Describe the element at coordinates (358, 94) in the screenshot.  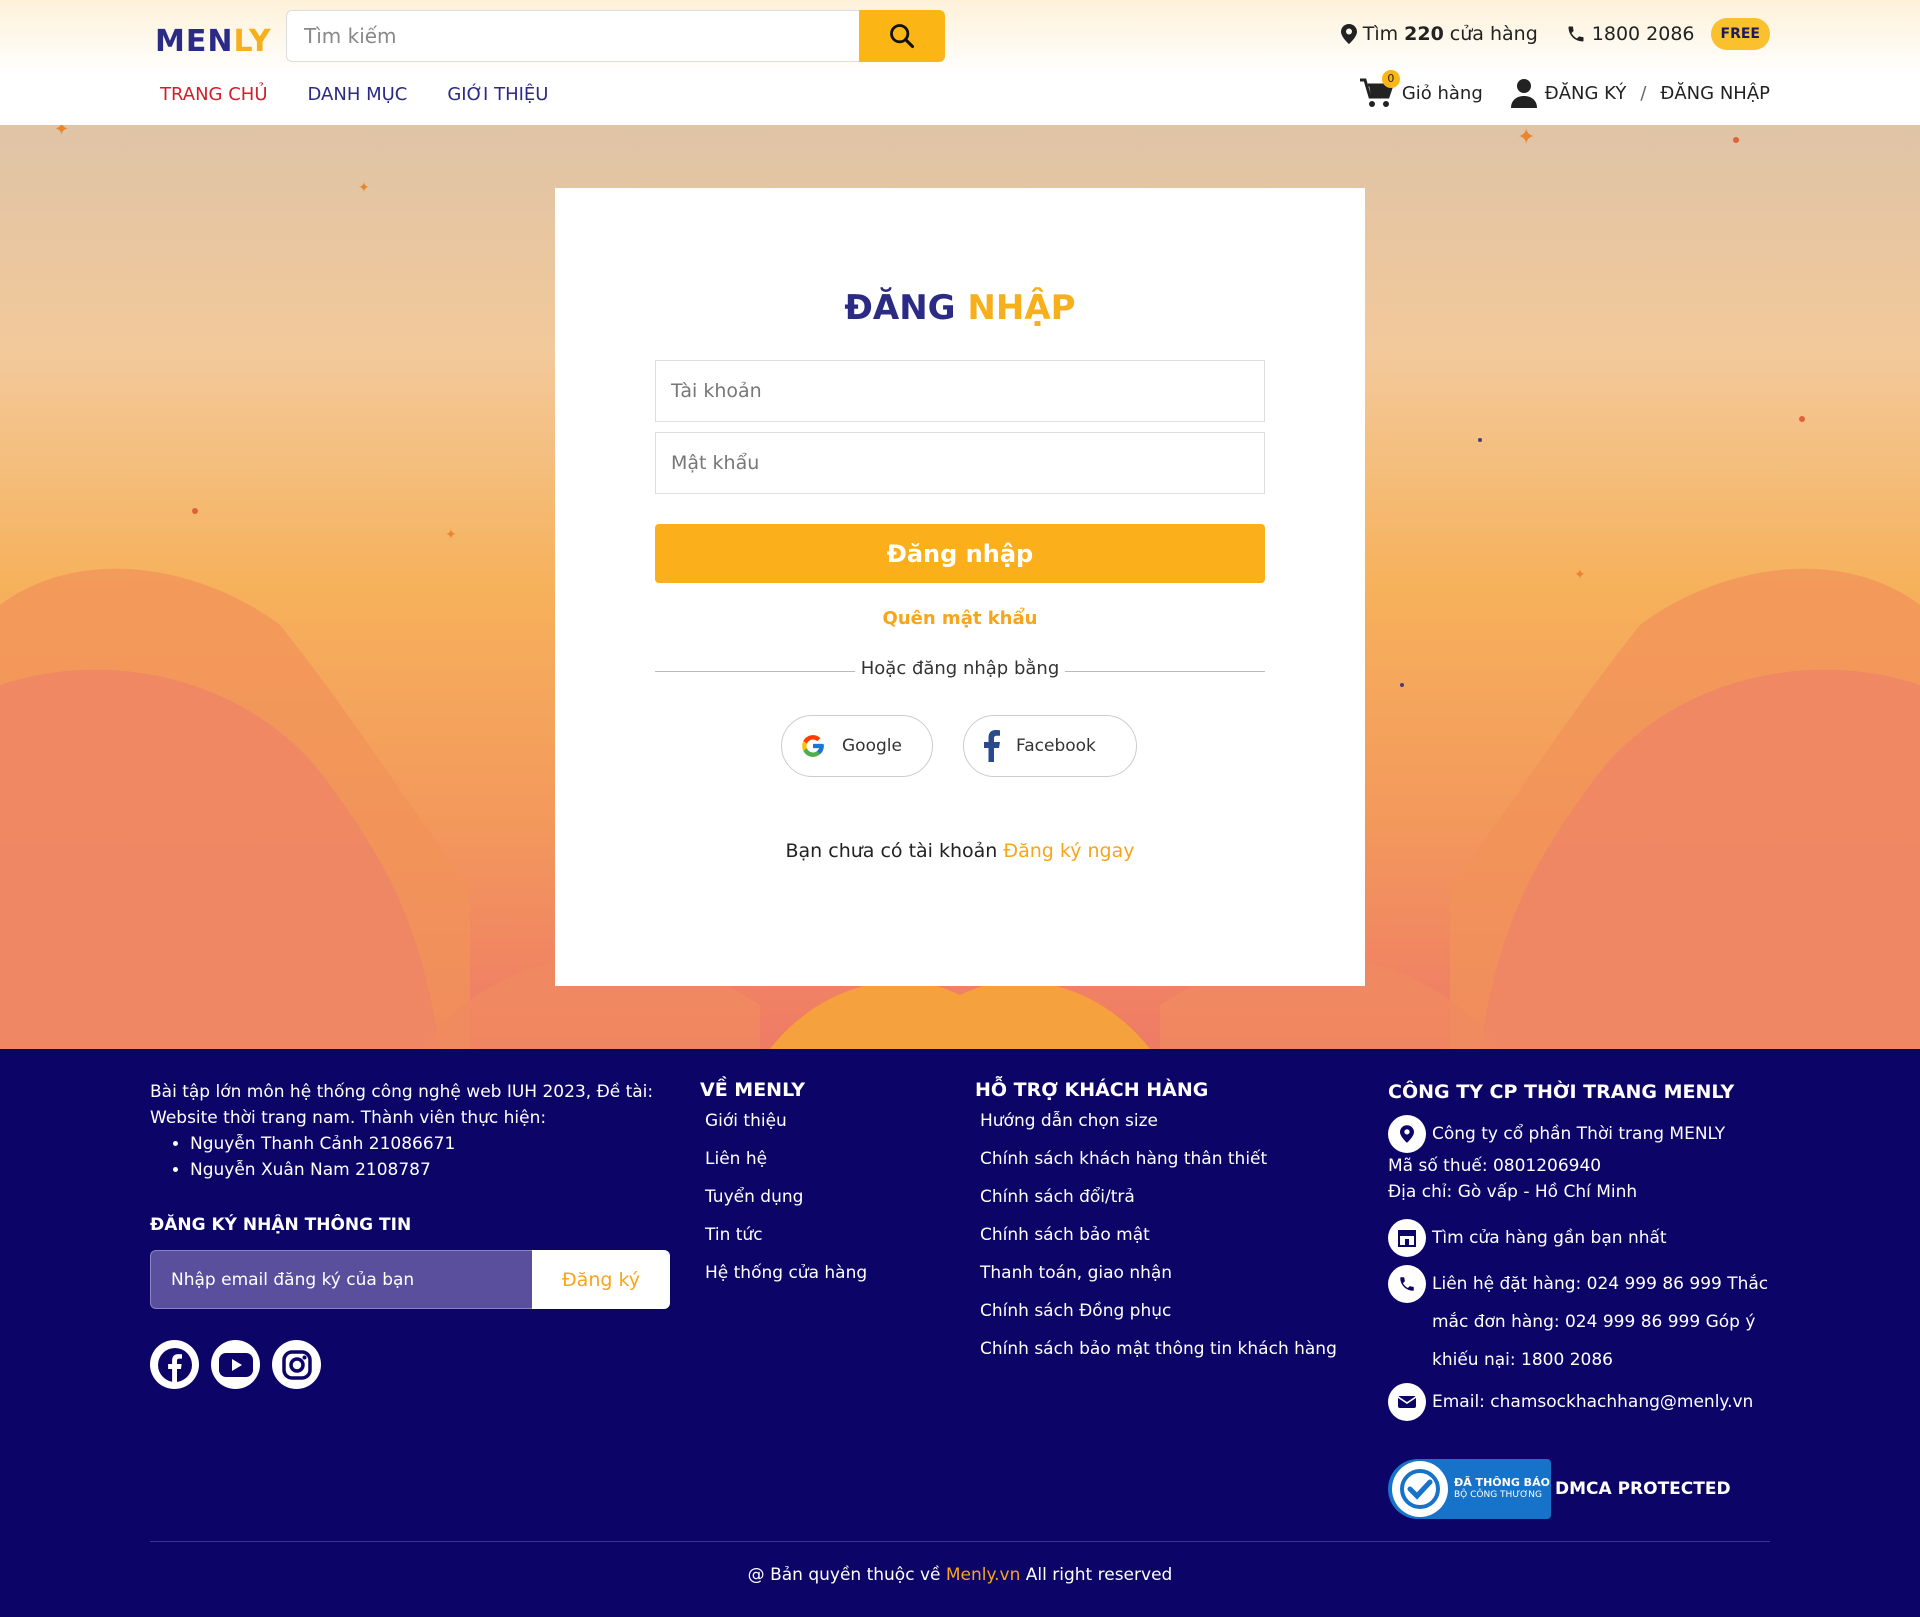
I see `nav-item-categories: DANH MỤC` at that location.